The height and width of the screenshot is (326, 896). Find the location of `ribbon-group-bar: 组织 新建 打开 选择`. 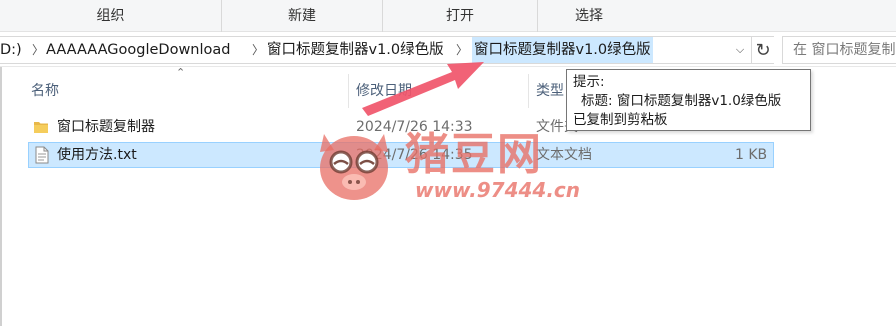

ribbon-group-bar: 组织 新建 打开 选择 is located at coordinates (448, 16).